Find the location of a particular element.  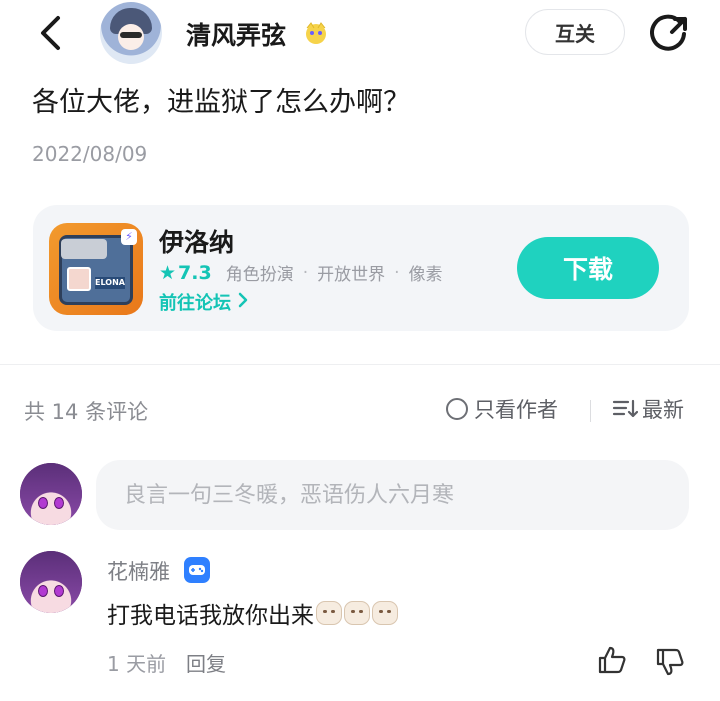

thumbs-down-icon is located at coordinates (670, 662).